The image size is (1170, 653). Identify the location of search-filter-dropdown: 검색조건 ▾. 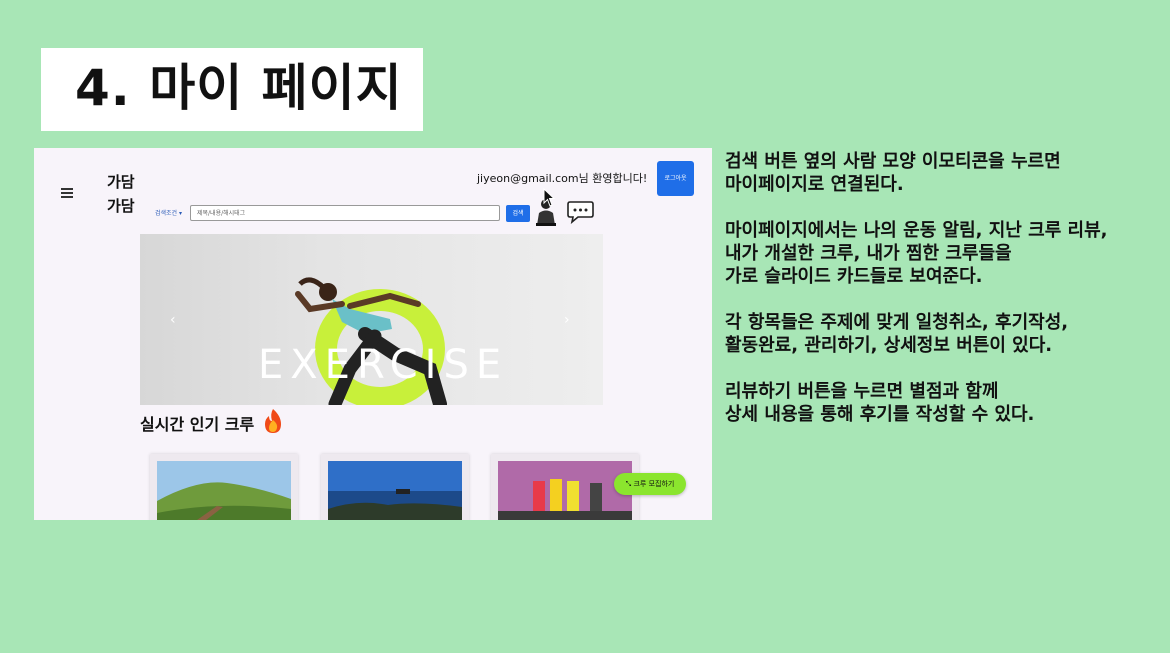
(168, 212).